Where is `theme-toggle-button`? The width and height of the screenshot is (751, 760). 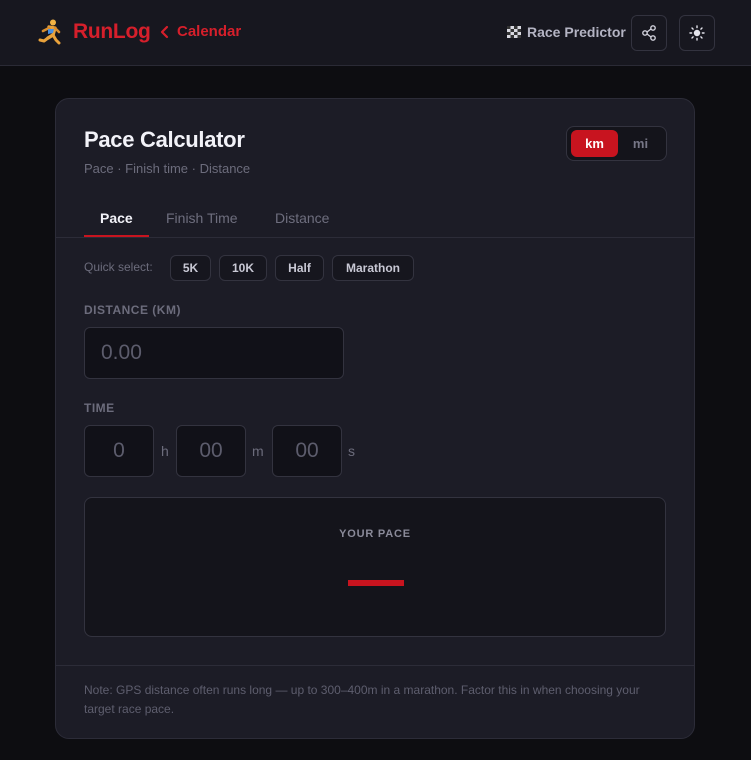
theme-toggle-button is located at coordinates (697, 33).